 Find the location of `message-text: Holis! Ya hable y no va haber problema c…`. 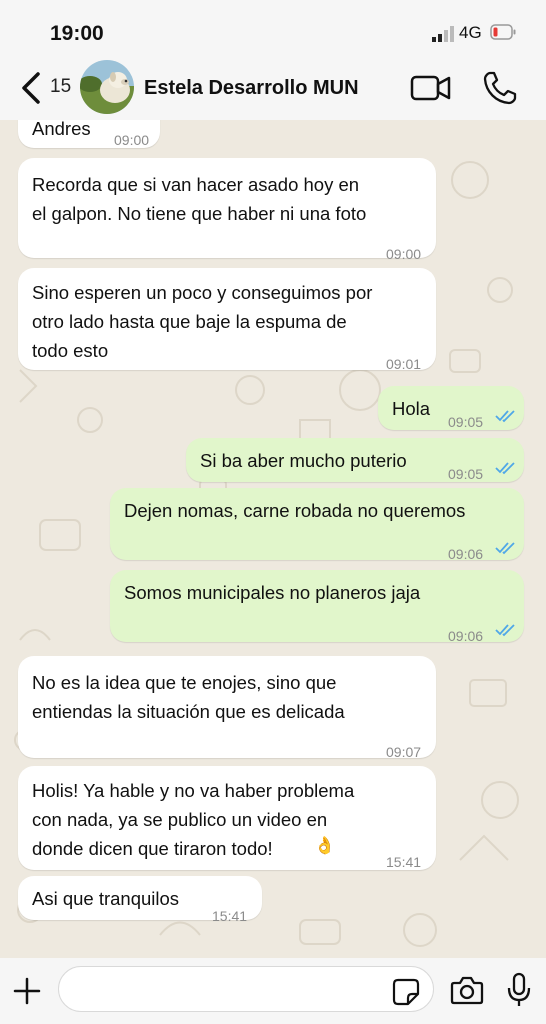

message-text: Holis! Ya hable y no va haber problema c… is located at coordinates (193, 819).